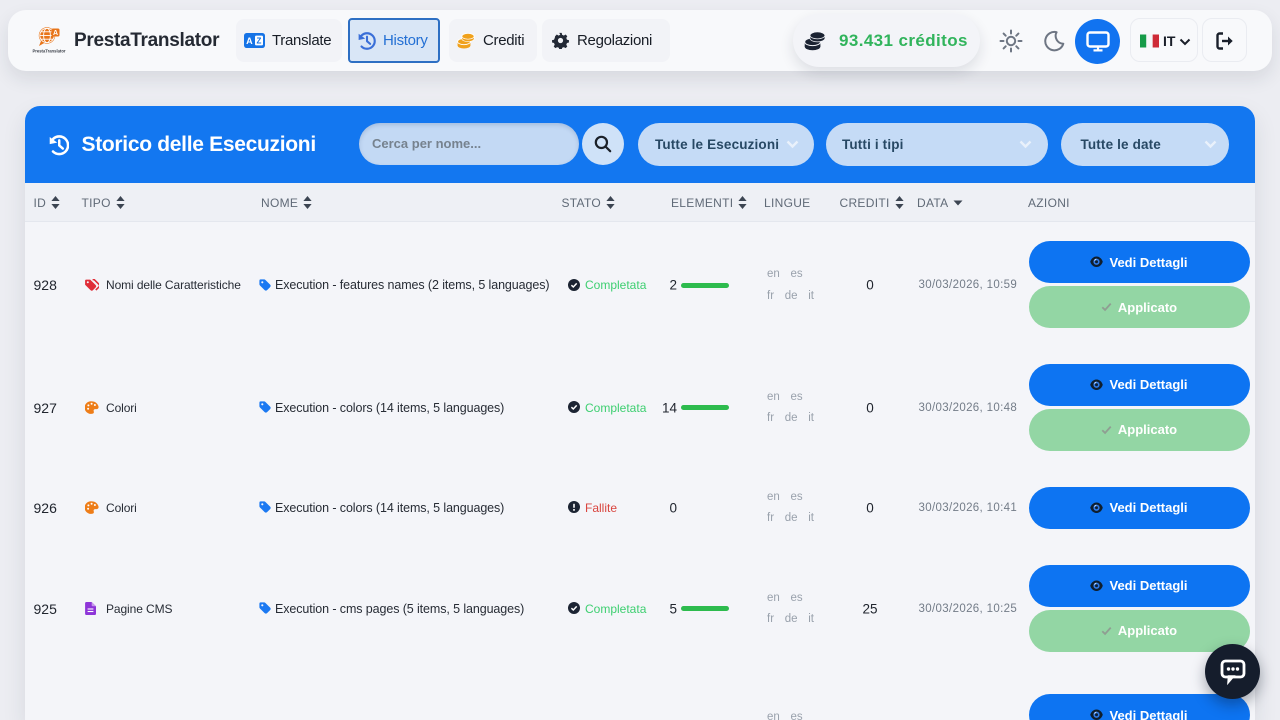 Image resolution: width=1280 pixels, height=720 pixels. What do you see at coordinates (48, 51) in the screenshot?
I see `svg-text: PrestaTranslator` at bounding box center [48, 51].